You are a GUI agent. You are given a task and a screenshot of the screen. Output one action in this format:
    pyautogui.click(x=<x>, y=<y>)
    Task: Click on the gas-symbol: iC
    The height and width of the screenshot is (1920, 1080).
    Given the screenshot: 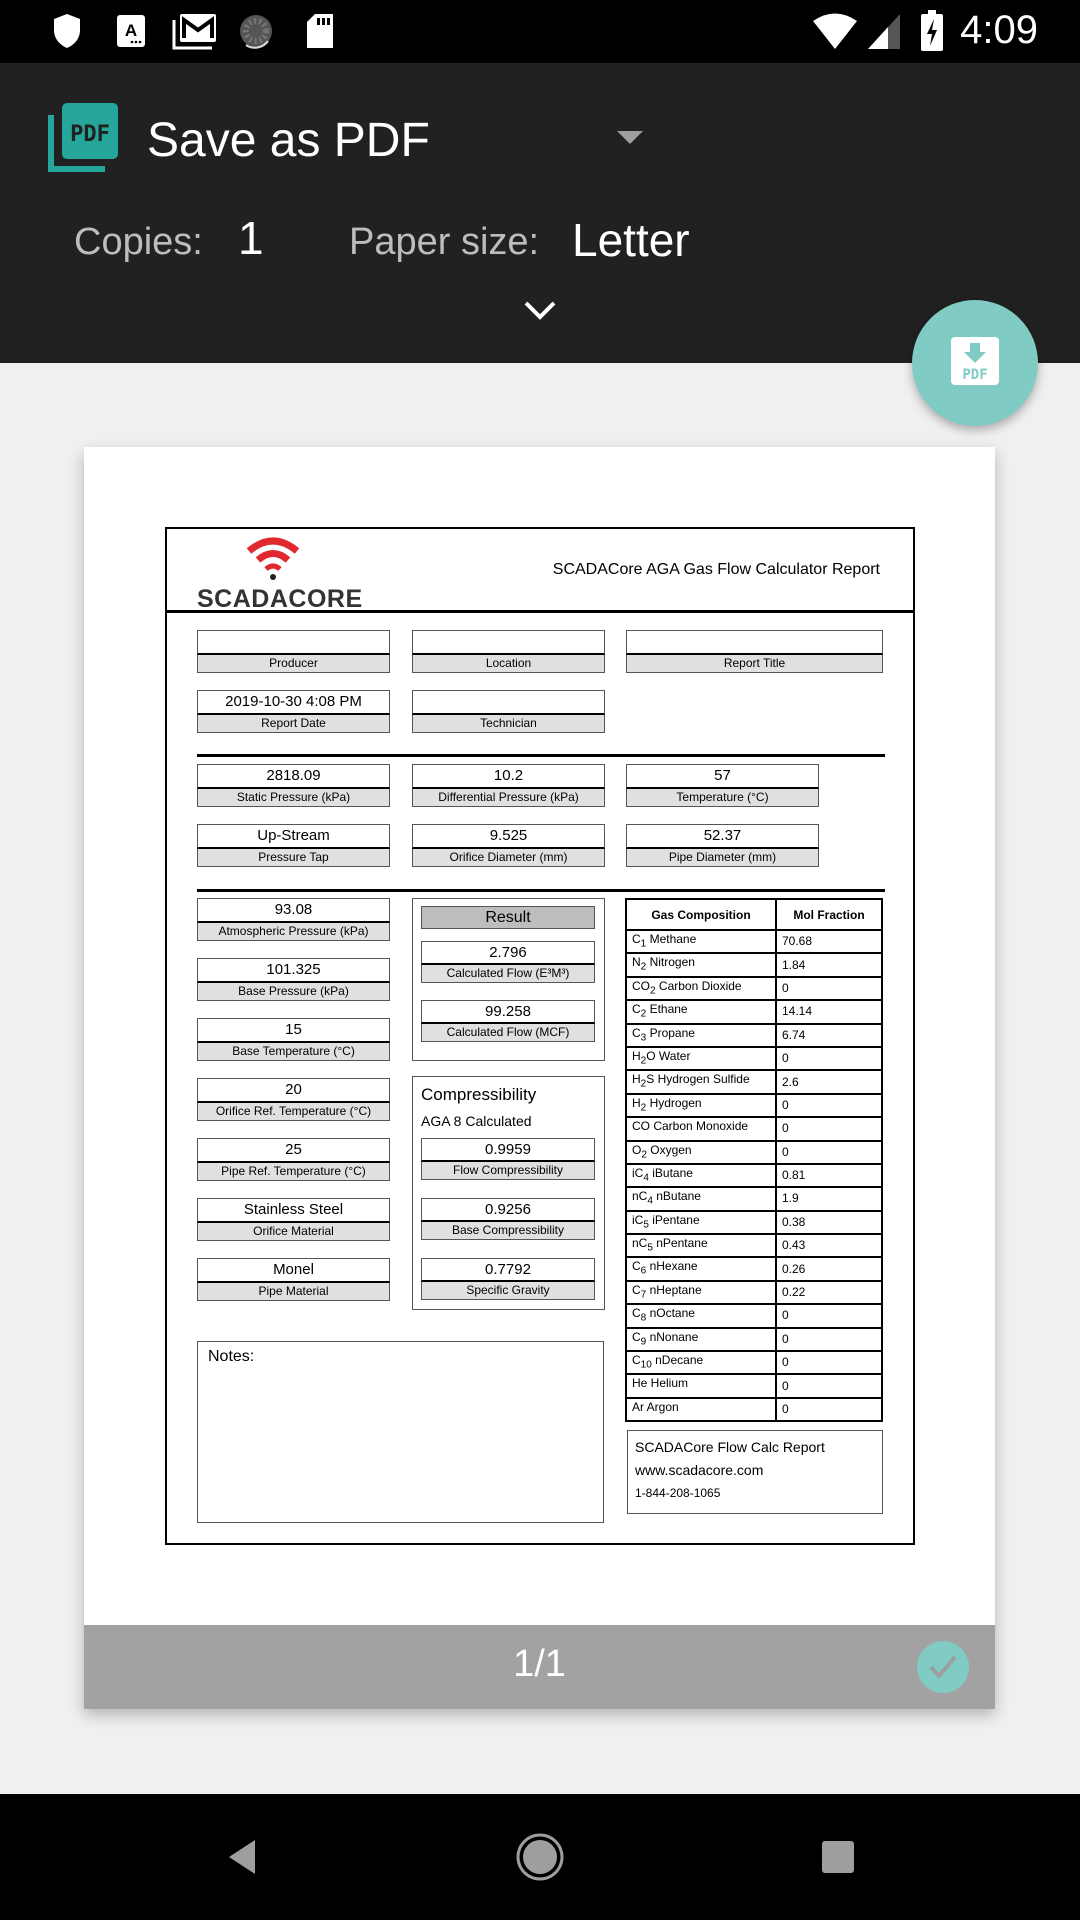 What is the action you would take?
    pyautogui.click(x=638, y=1219)
    